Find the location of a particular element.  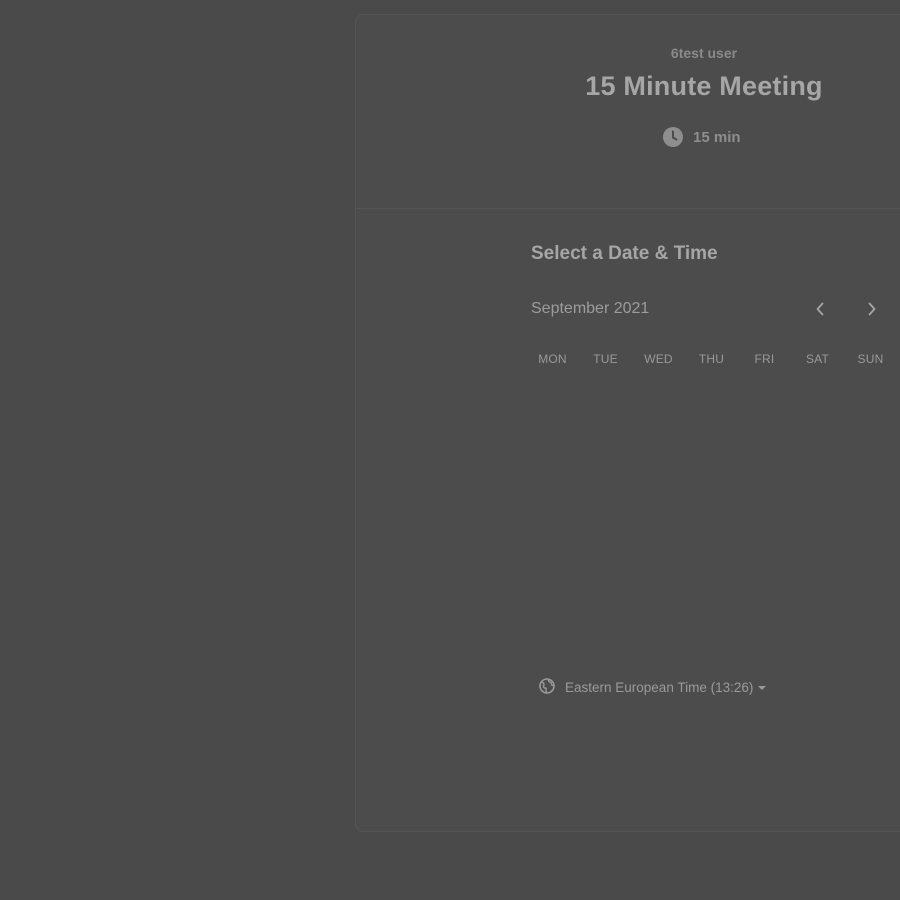

weekday-fri: FRI is located at coordinates (764, 359).